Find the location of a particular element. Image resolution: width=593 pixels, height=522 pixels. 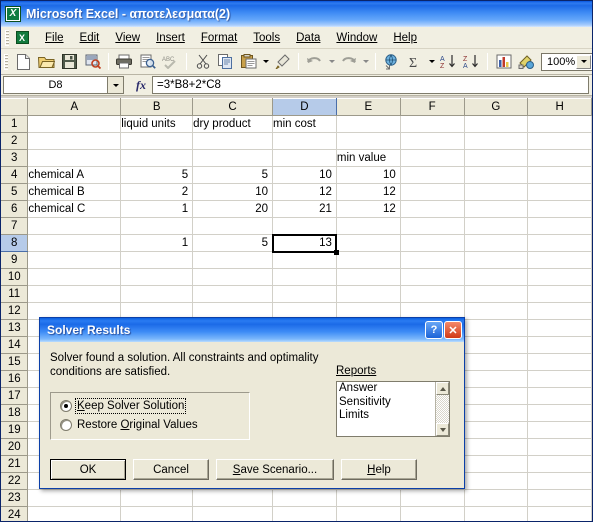

cell-d5: 12 is located at coordinates (304, 192).